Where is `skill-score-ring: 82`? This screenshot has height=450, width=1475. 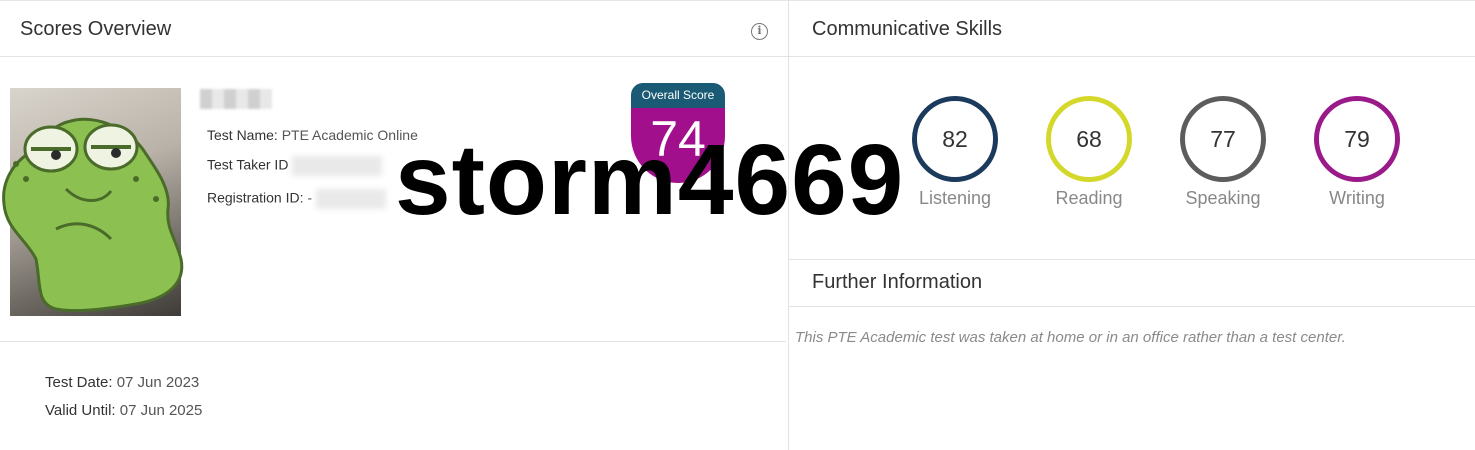
skill-score-ring: 82 is located at coordinates (955, 139).